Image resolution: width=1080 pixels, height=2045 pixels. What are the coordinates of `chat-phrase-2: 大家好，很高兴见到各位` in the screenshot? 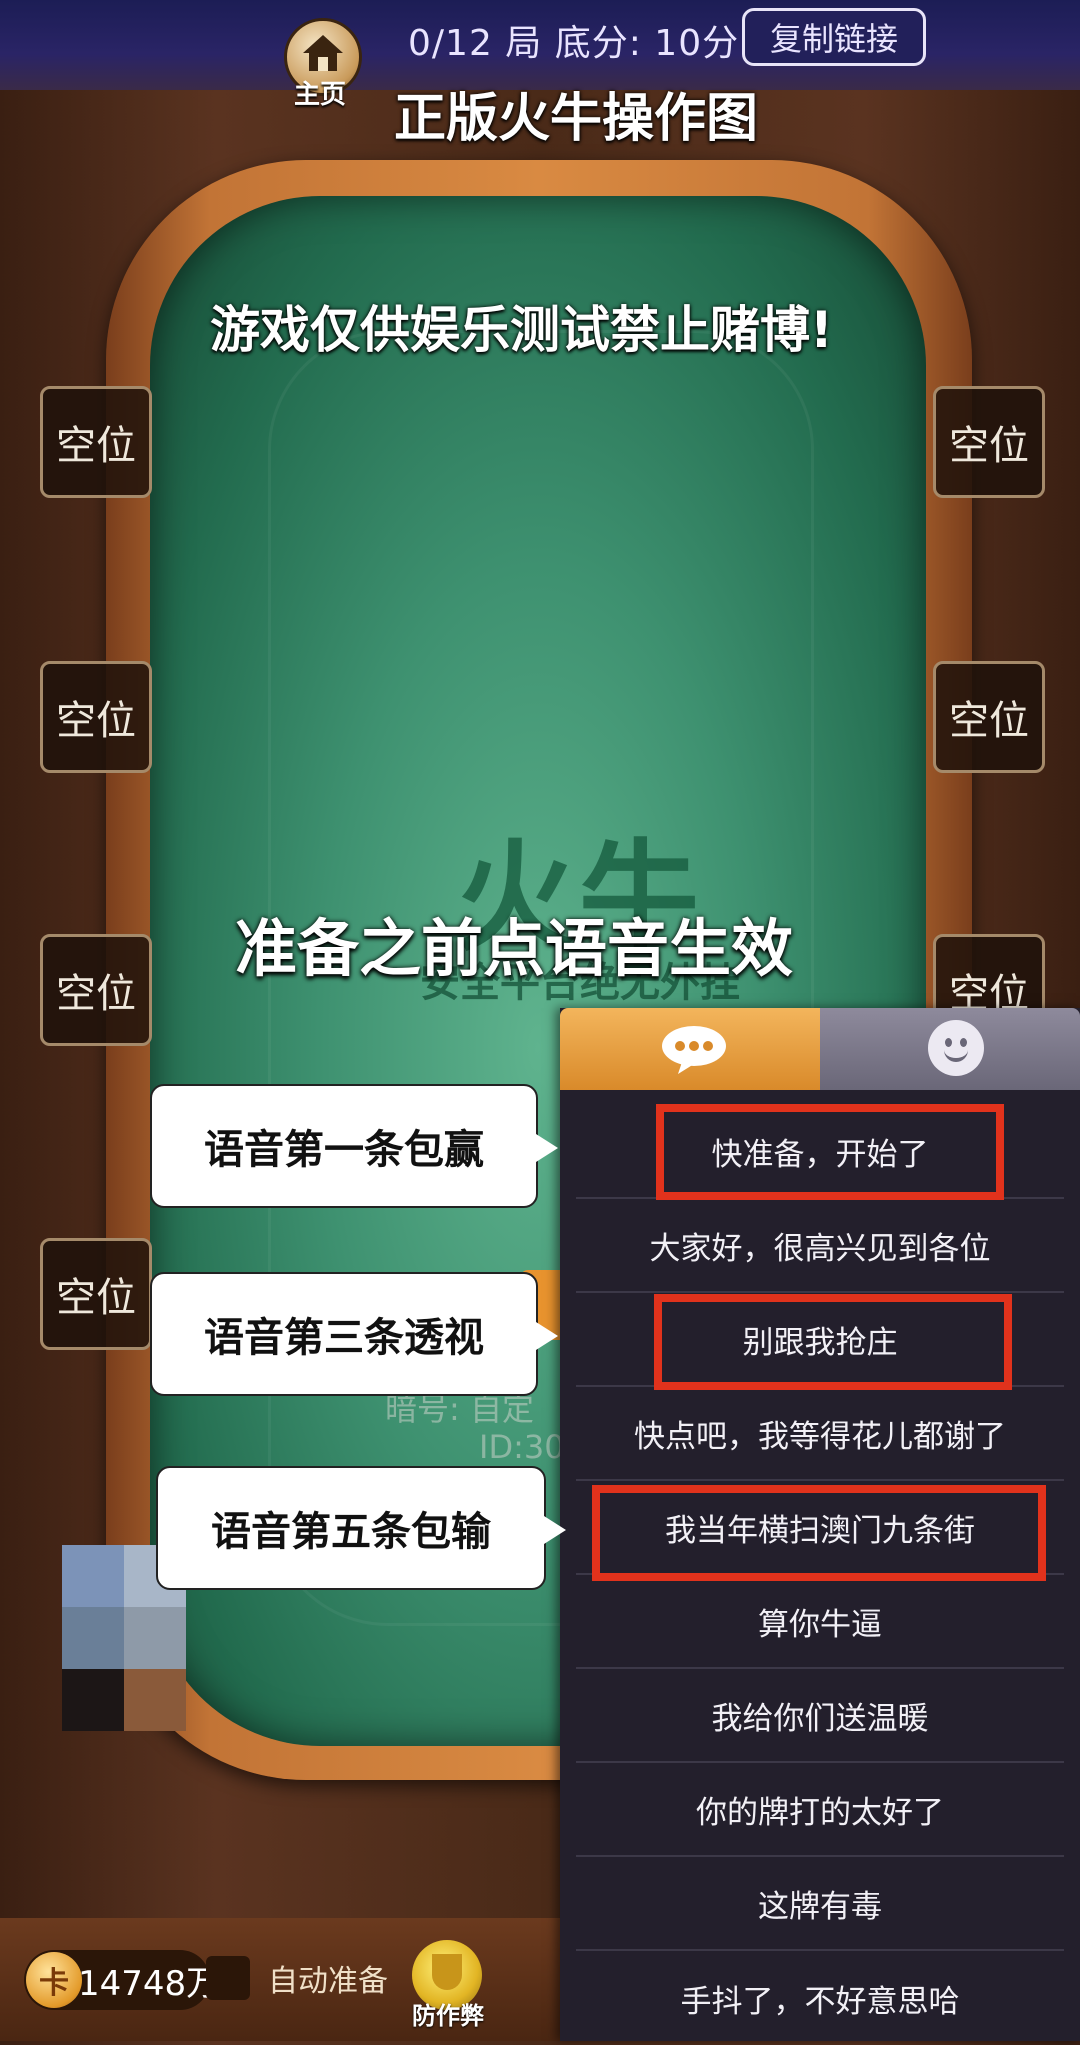 It's located at (820, 1246).